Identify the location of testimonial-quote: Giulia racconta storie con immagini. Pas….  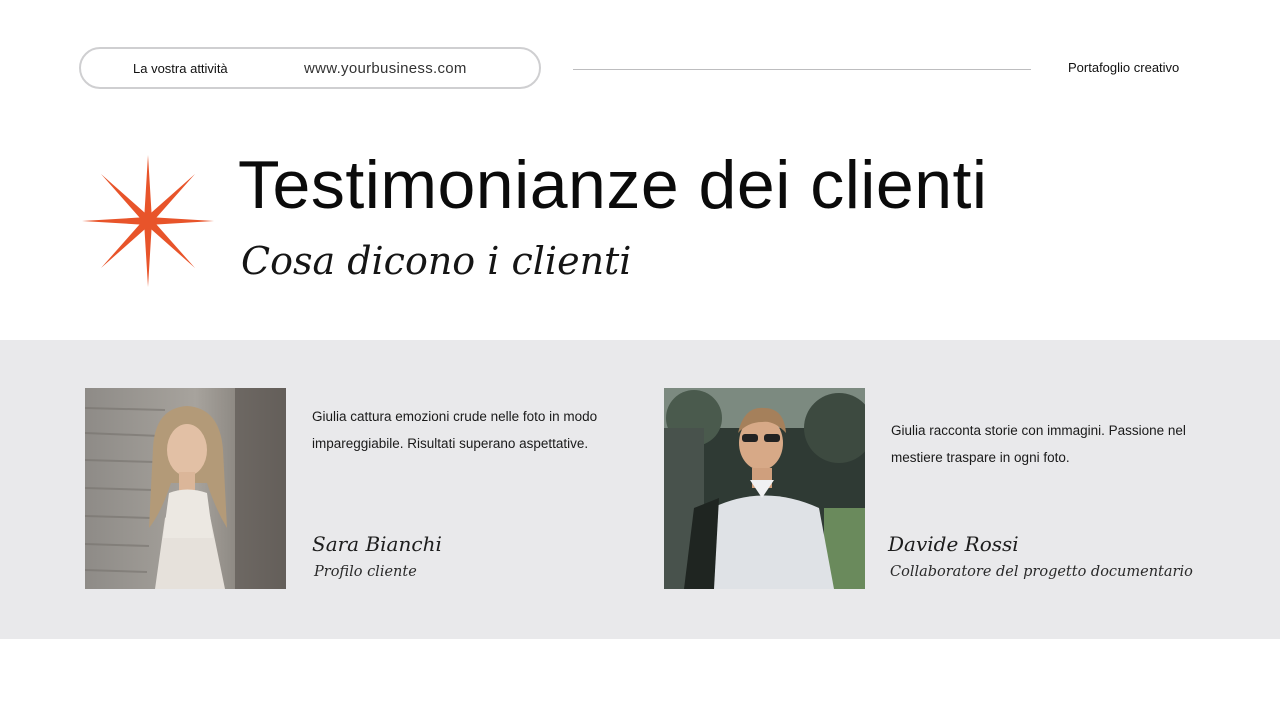
(1038, 444).